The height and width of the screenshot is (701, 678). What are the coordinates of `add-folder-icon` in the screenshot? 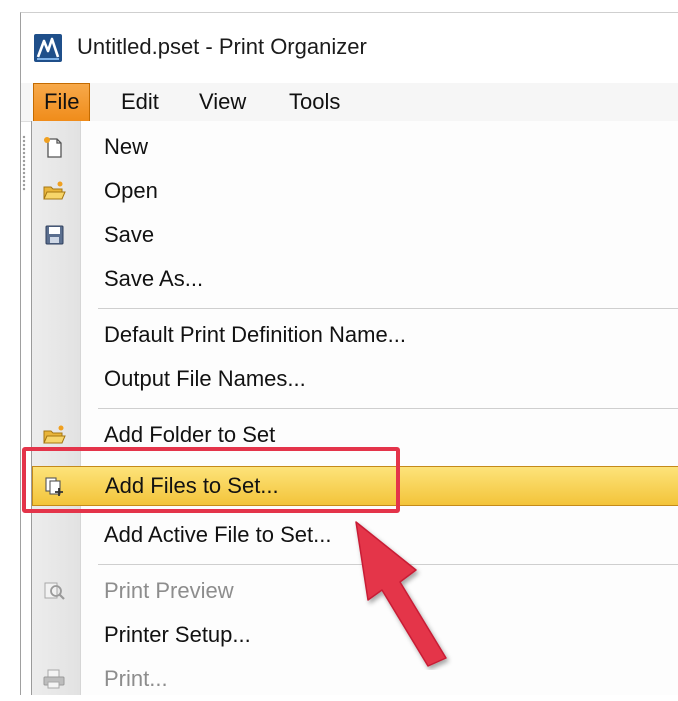 It's located at (54, 434).